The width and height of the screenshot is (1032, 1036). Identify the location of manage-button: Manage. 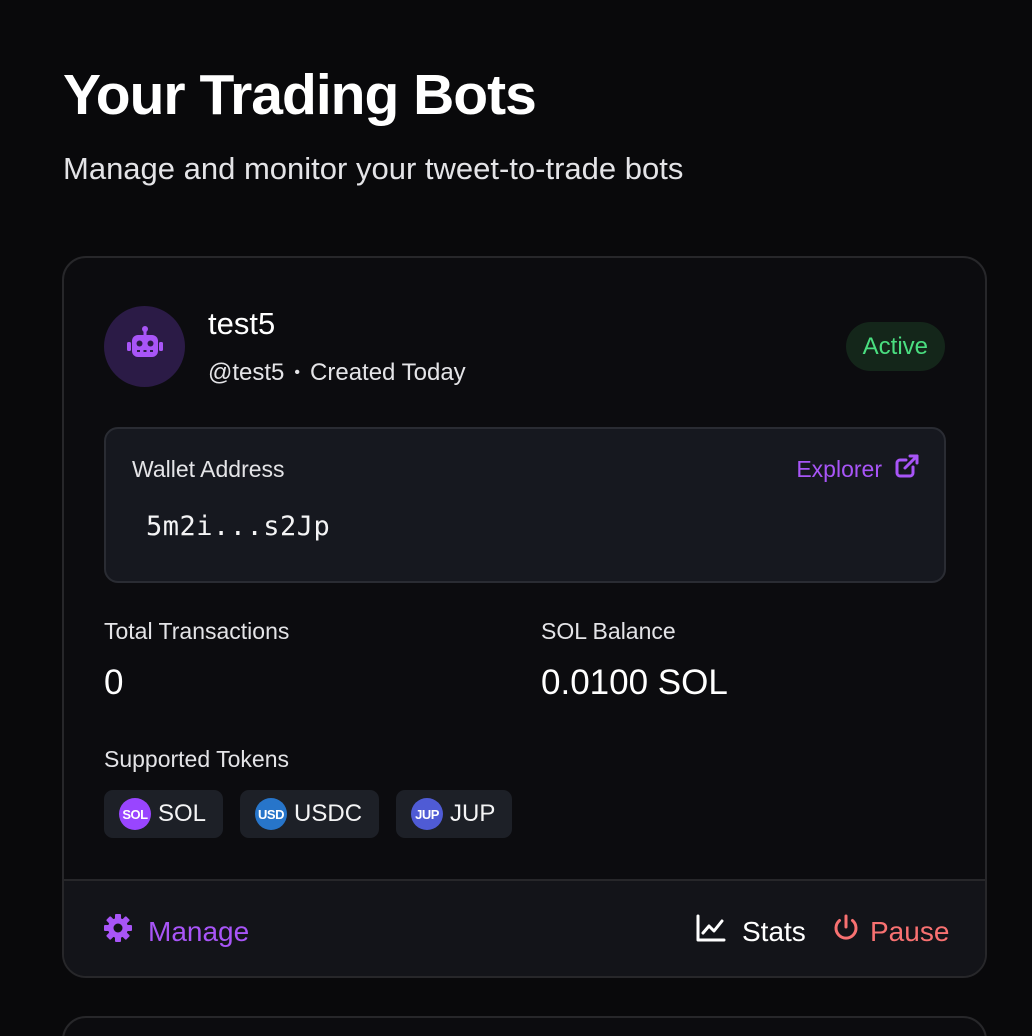
(176, 931).